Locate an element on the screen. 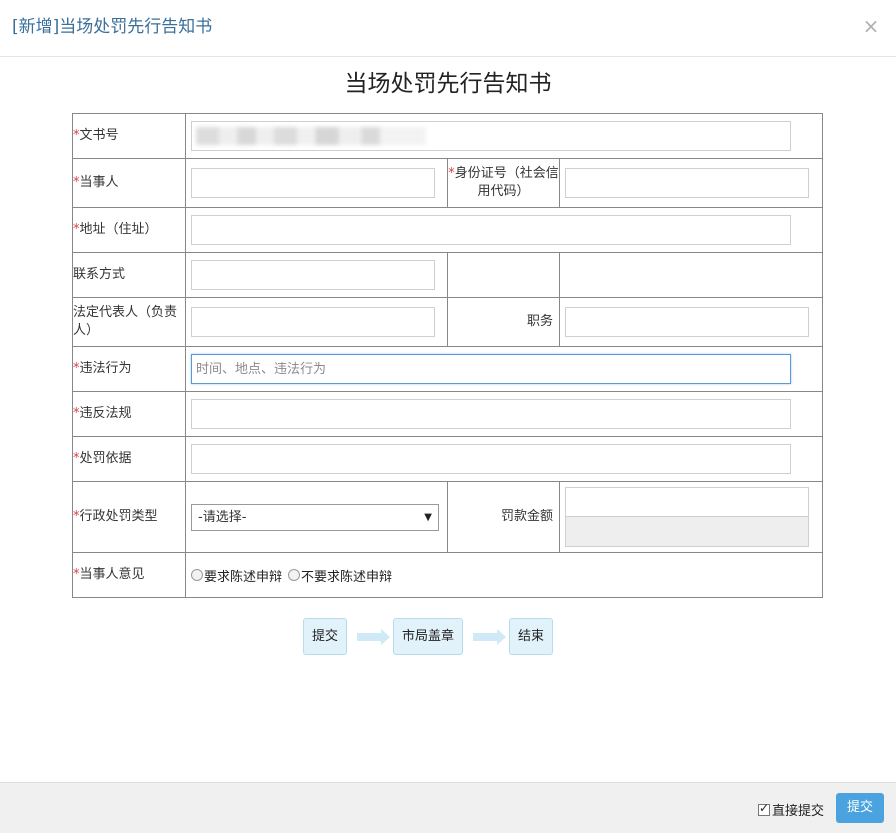 The width and height of the screenshot is (896, 833). position-label: 职务 is located at coordinates (503, 322).